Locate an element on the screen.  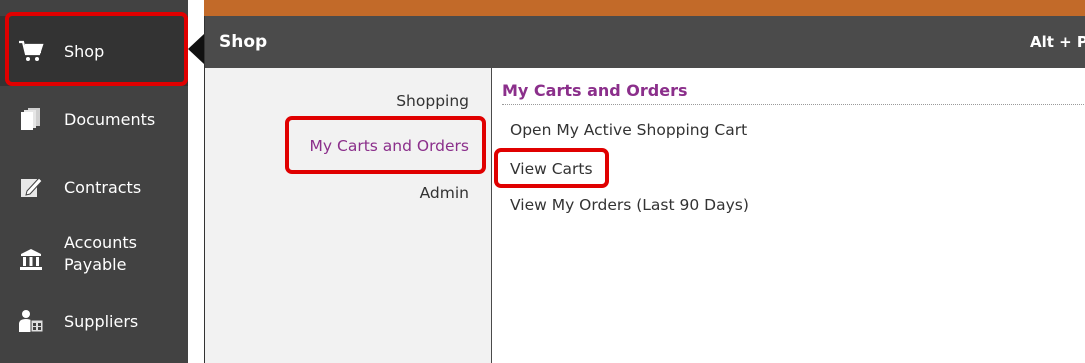
sidebar-item-contracts: Contracts is located at coordinates (94, 187).